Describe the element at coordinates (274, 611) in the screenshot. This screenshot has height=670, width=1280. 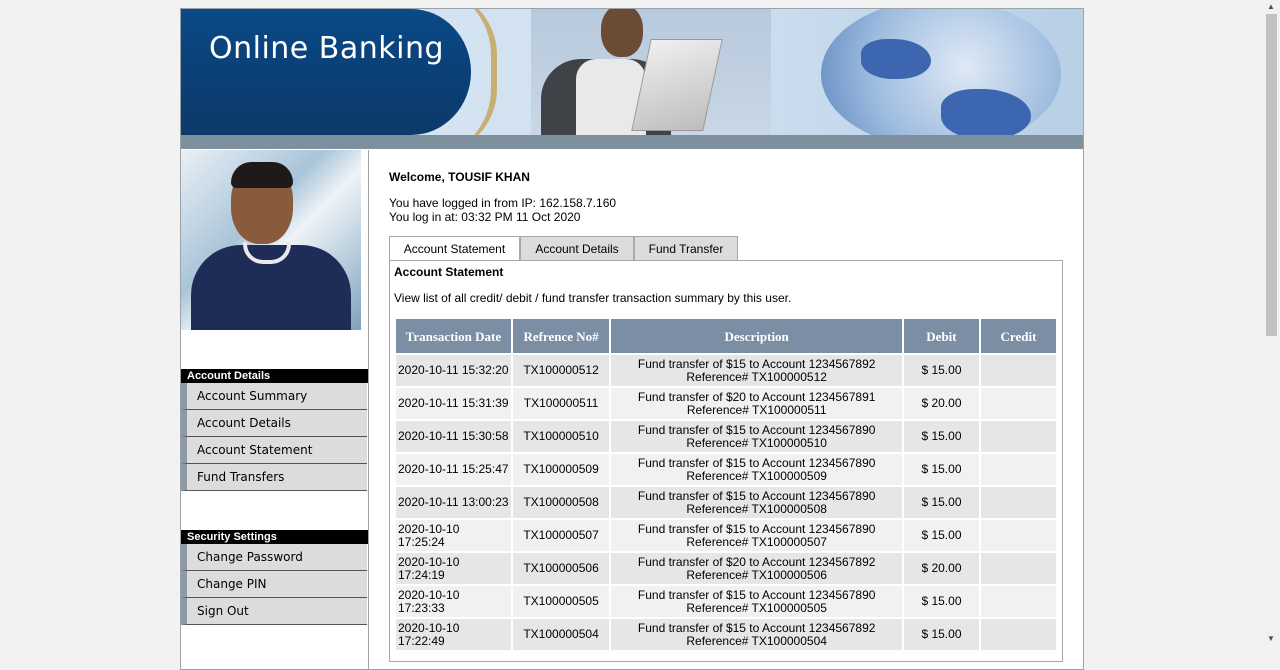
I see `sidebar-item-sign-out: Sign Out` at that location.